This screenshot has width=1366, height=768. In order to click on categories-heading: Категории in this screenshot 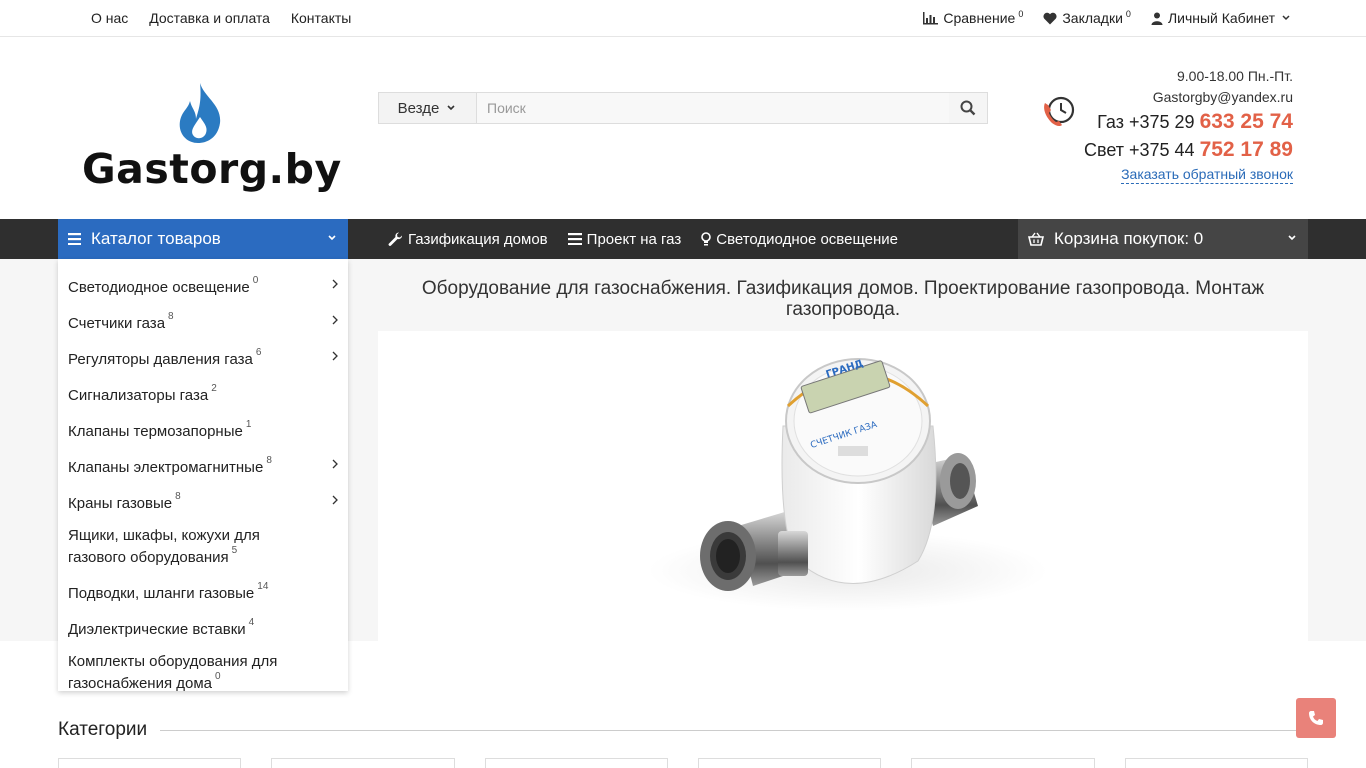, I will do `click(103, 729)`.